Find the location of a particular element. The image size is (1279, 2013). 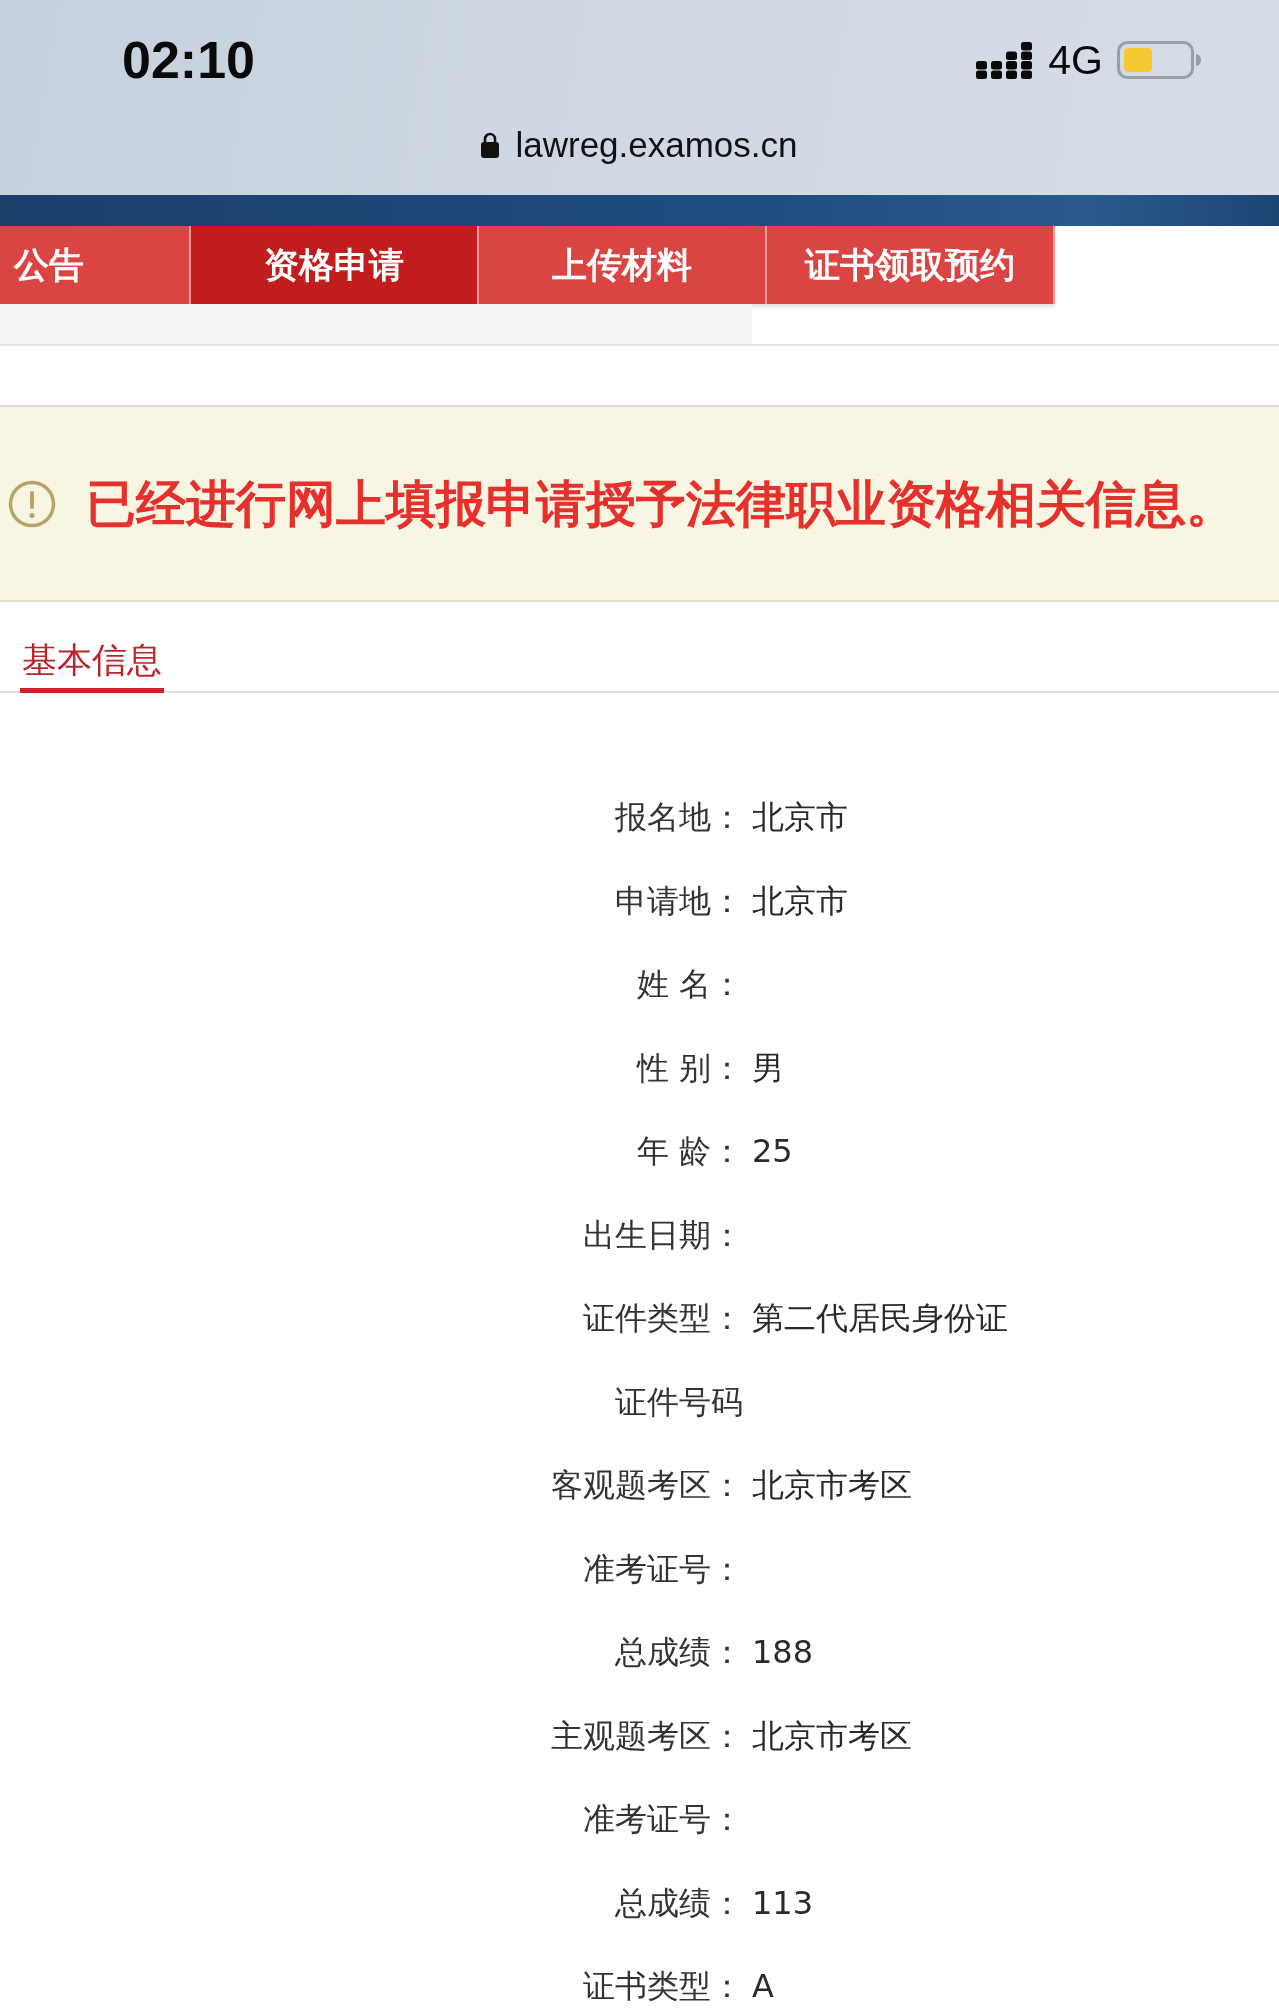

field-label: 出生日期： is located at coordinates (663, 1234).